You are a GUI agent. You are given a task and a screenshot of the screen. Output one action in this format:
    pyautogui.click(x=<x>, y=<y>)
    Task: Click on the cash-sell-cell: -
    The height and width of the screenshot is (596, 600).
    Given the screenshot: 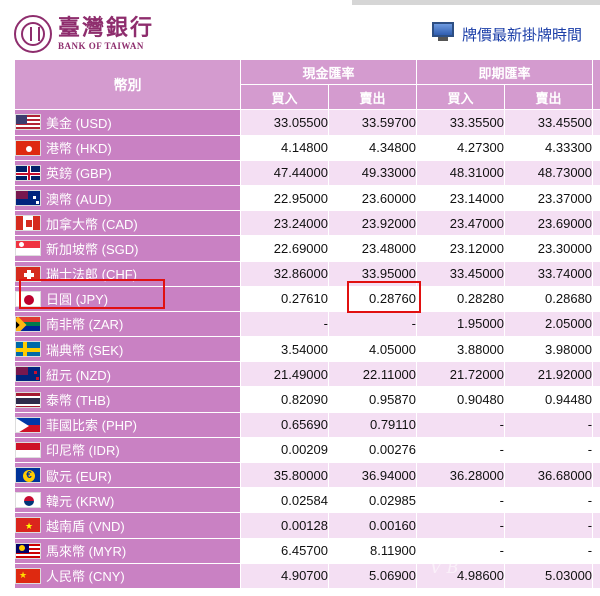 What is the action you would take?
    pyautogui.click(x=372, y=324)
    